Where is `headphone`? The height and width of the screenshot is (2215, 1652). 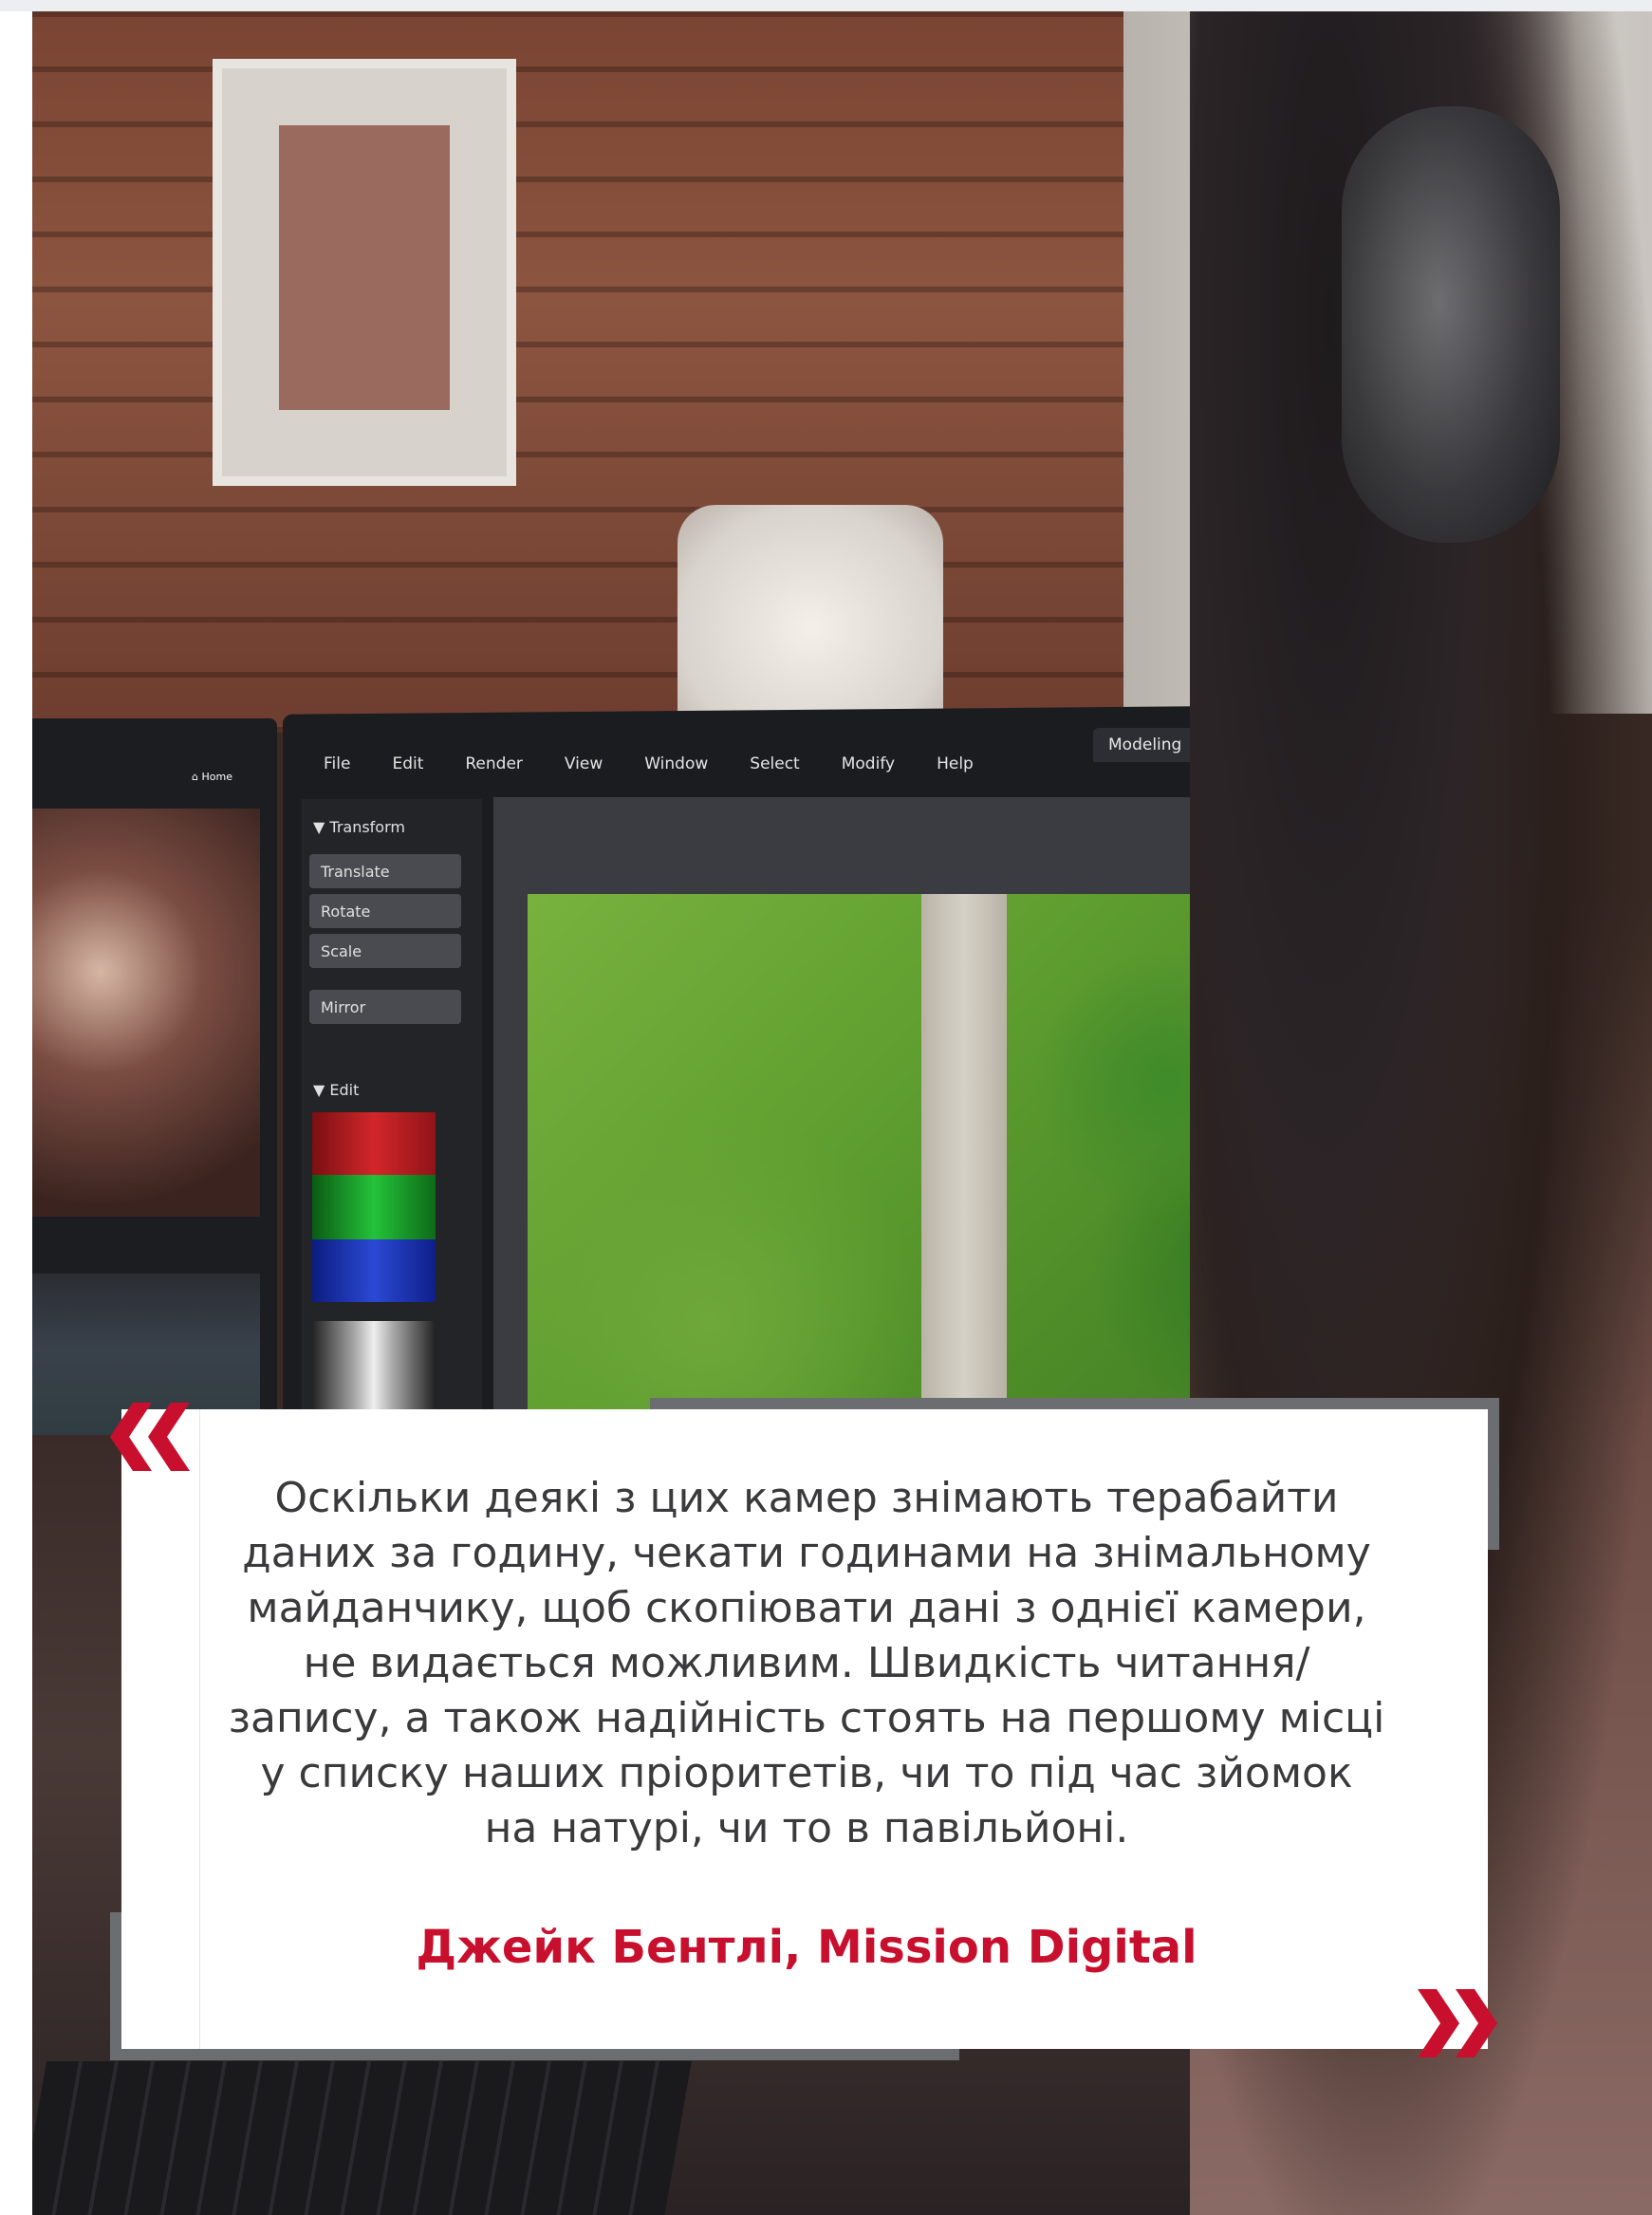 headphone is located at coordinates (1451, 324).